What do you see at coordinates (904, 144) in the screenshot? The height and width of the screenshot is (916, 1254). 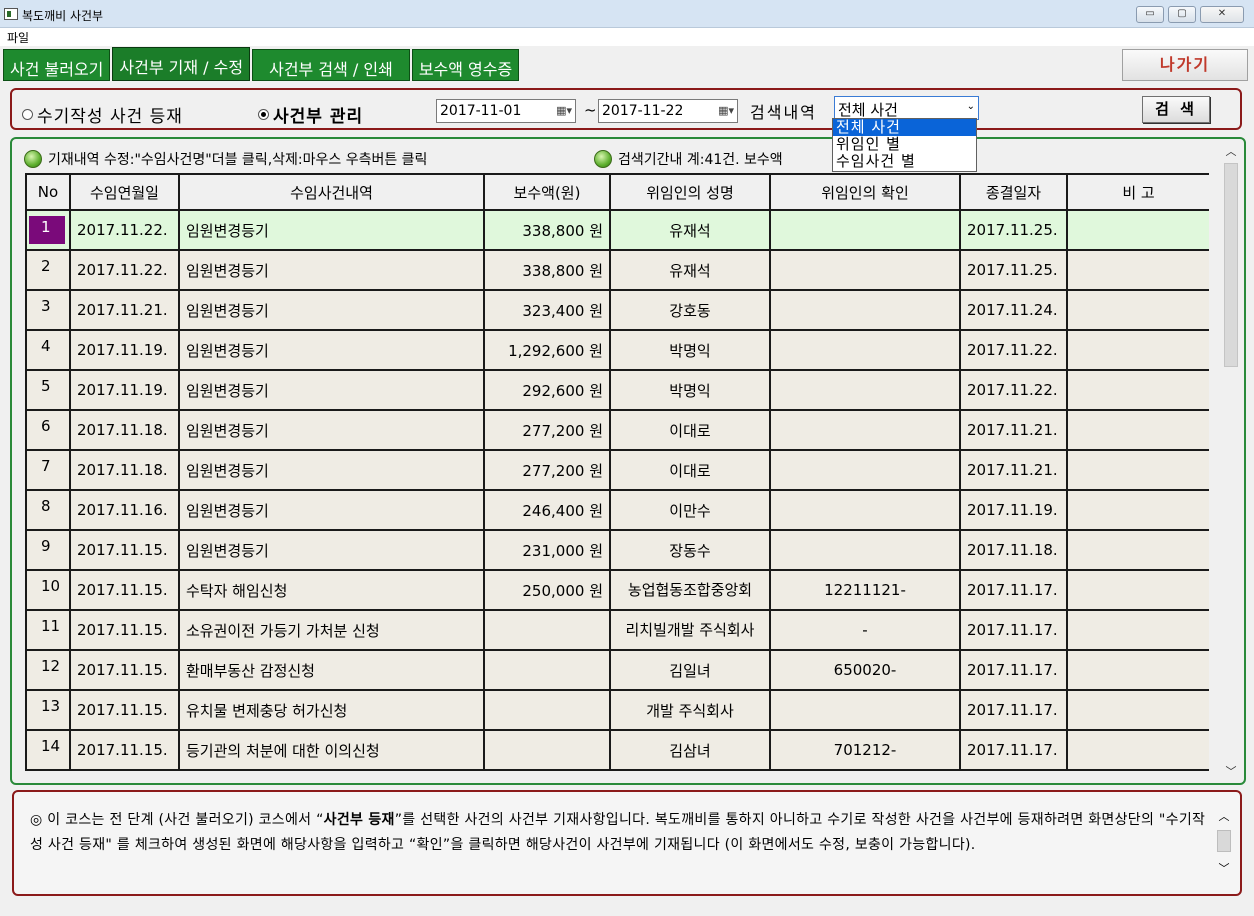 I see `dropdown-option-client: 위임인 별` at bounding box center [904, 144].